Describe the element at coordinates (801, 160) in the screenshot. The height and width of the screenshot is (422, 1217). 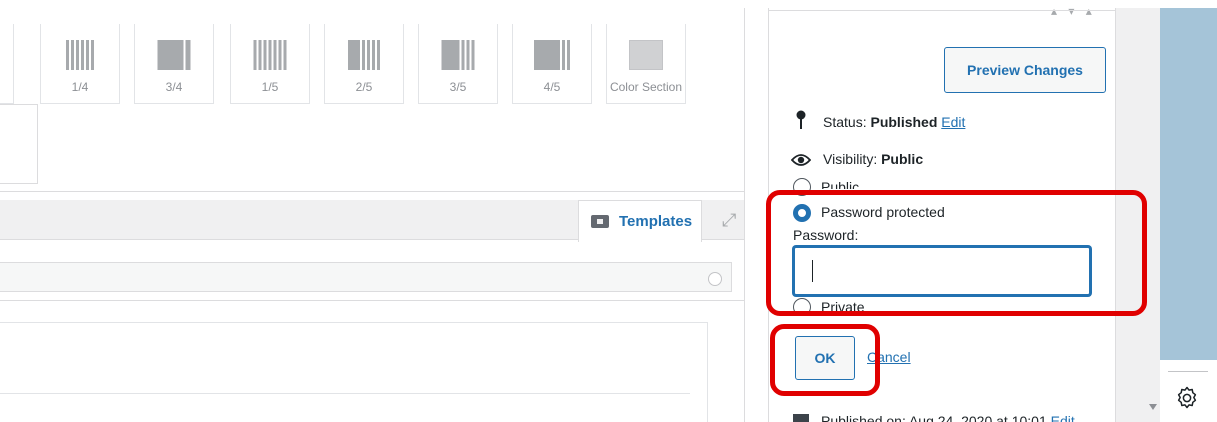
I see `eye-icon` at that location.